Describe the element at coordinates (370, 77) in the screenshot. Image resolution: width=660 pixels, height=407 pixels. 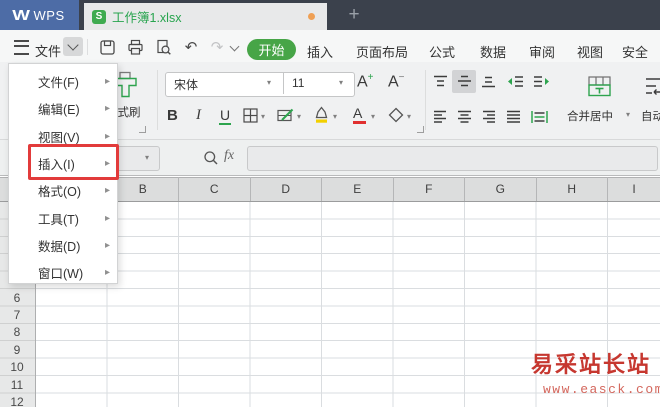
I see `plus-icon: +` at that location.